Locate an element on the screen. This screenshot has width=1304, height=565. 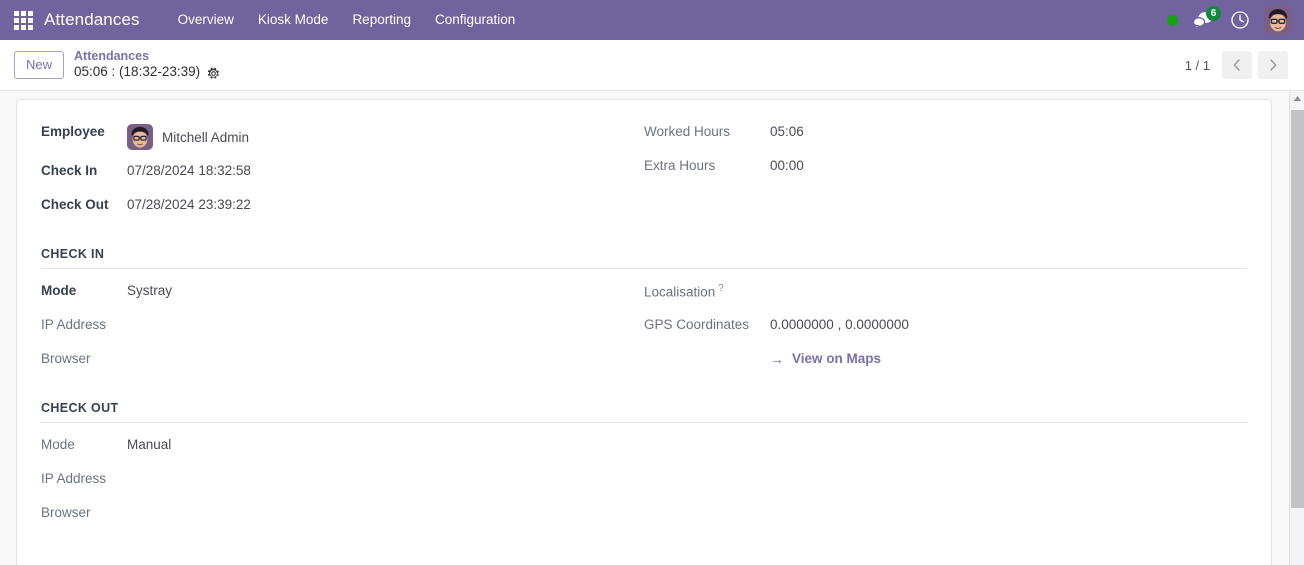
section-title-check-in: CHECK IN is located at coordinates (644, 258).